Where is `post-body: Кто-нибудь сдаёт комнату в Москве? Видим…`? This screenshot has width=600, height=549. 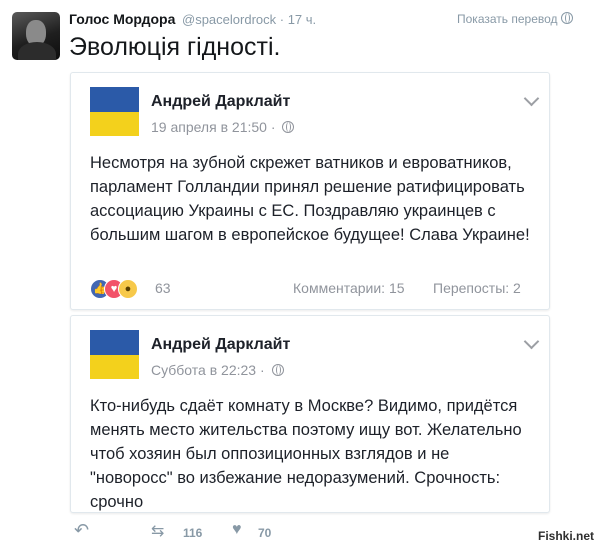
post-body: Кто-нибудь сдаёт комнату в Москве? Видим… is located at coordinates (306, 454).